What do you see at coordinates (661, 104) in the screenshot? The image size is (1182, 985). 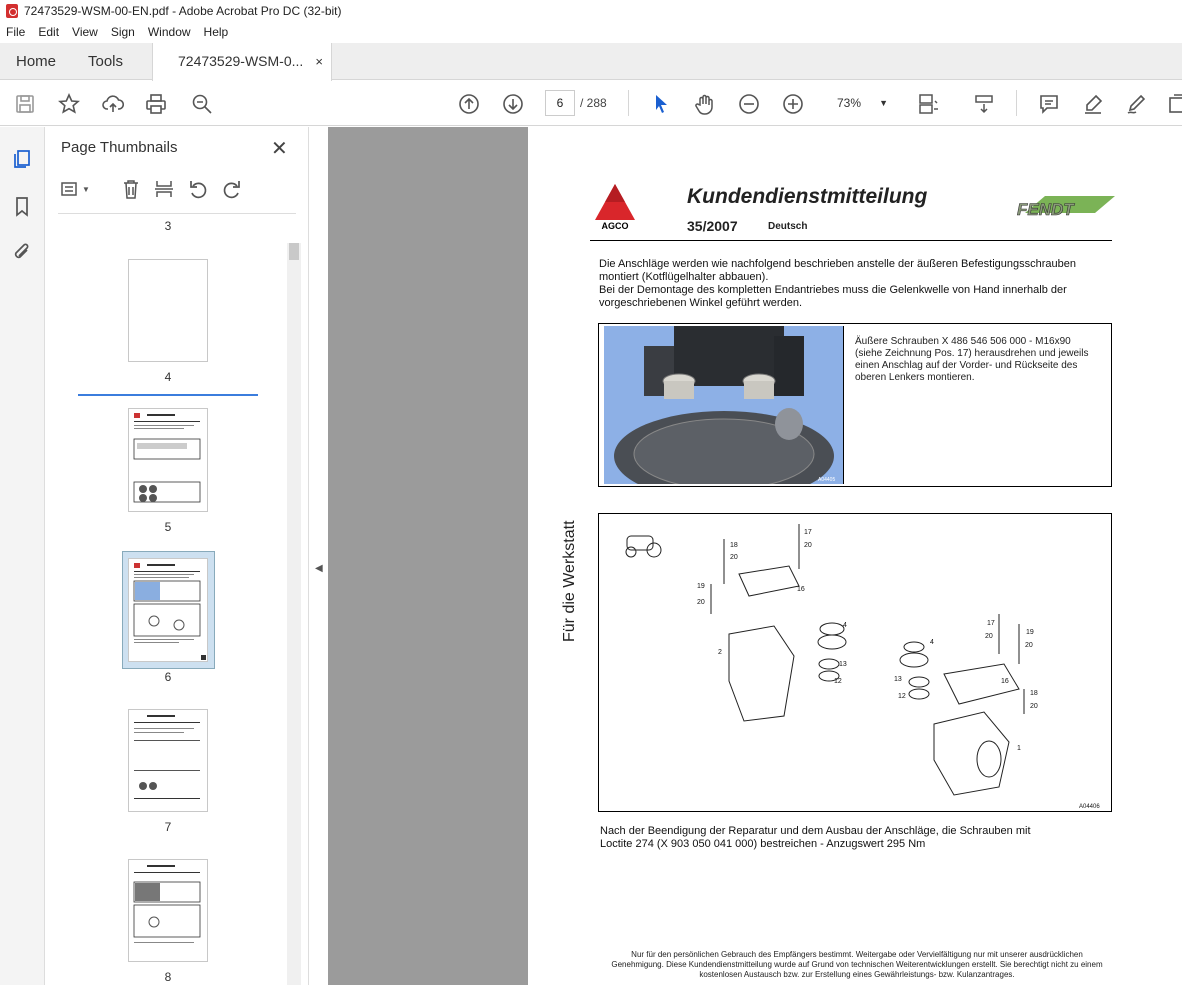 I see `select-cursor-icon` at bounding box center [661, 104].